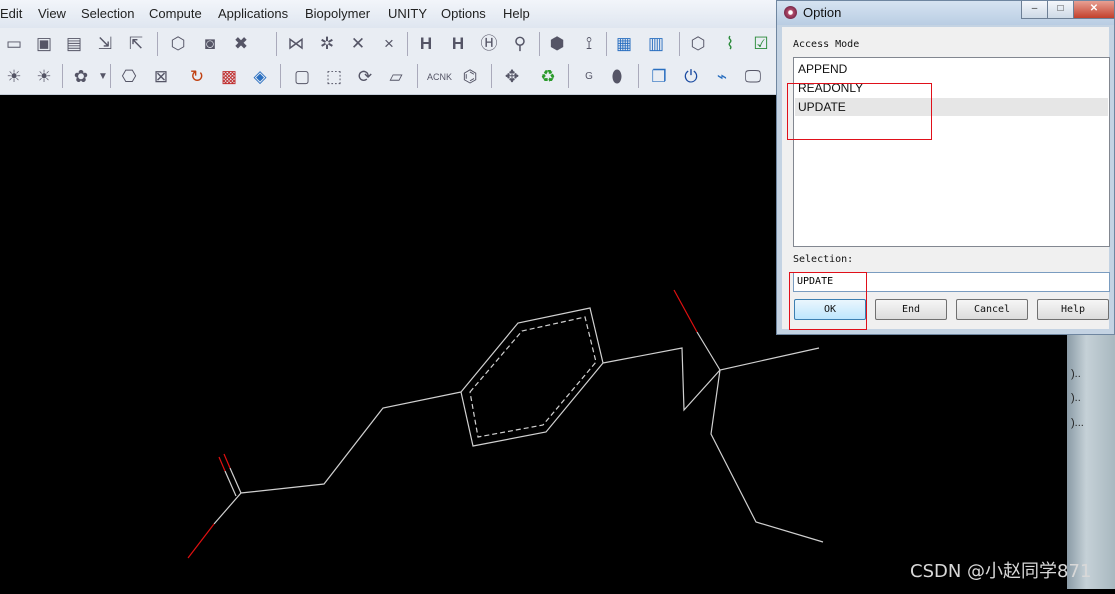 Image resolution: width=1115 pixels, height=594 pixels. I want to click on move-icon: ✥, so click(512, 77).